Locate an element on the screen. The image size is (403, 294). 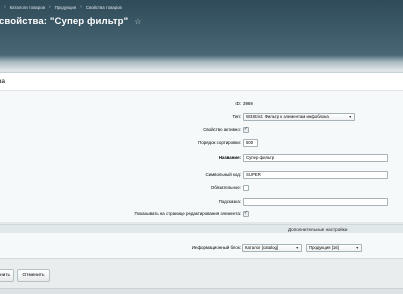
catalog-select-value: Каталог [catalog] is located at coordinates (262, 247).